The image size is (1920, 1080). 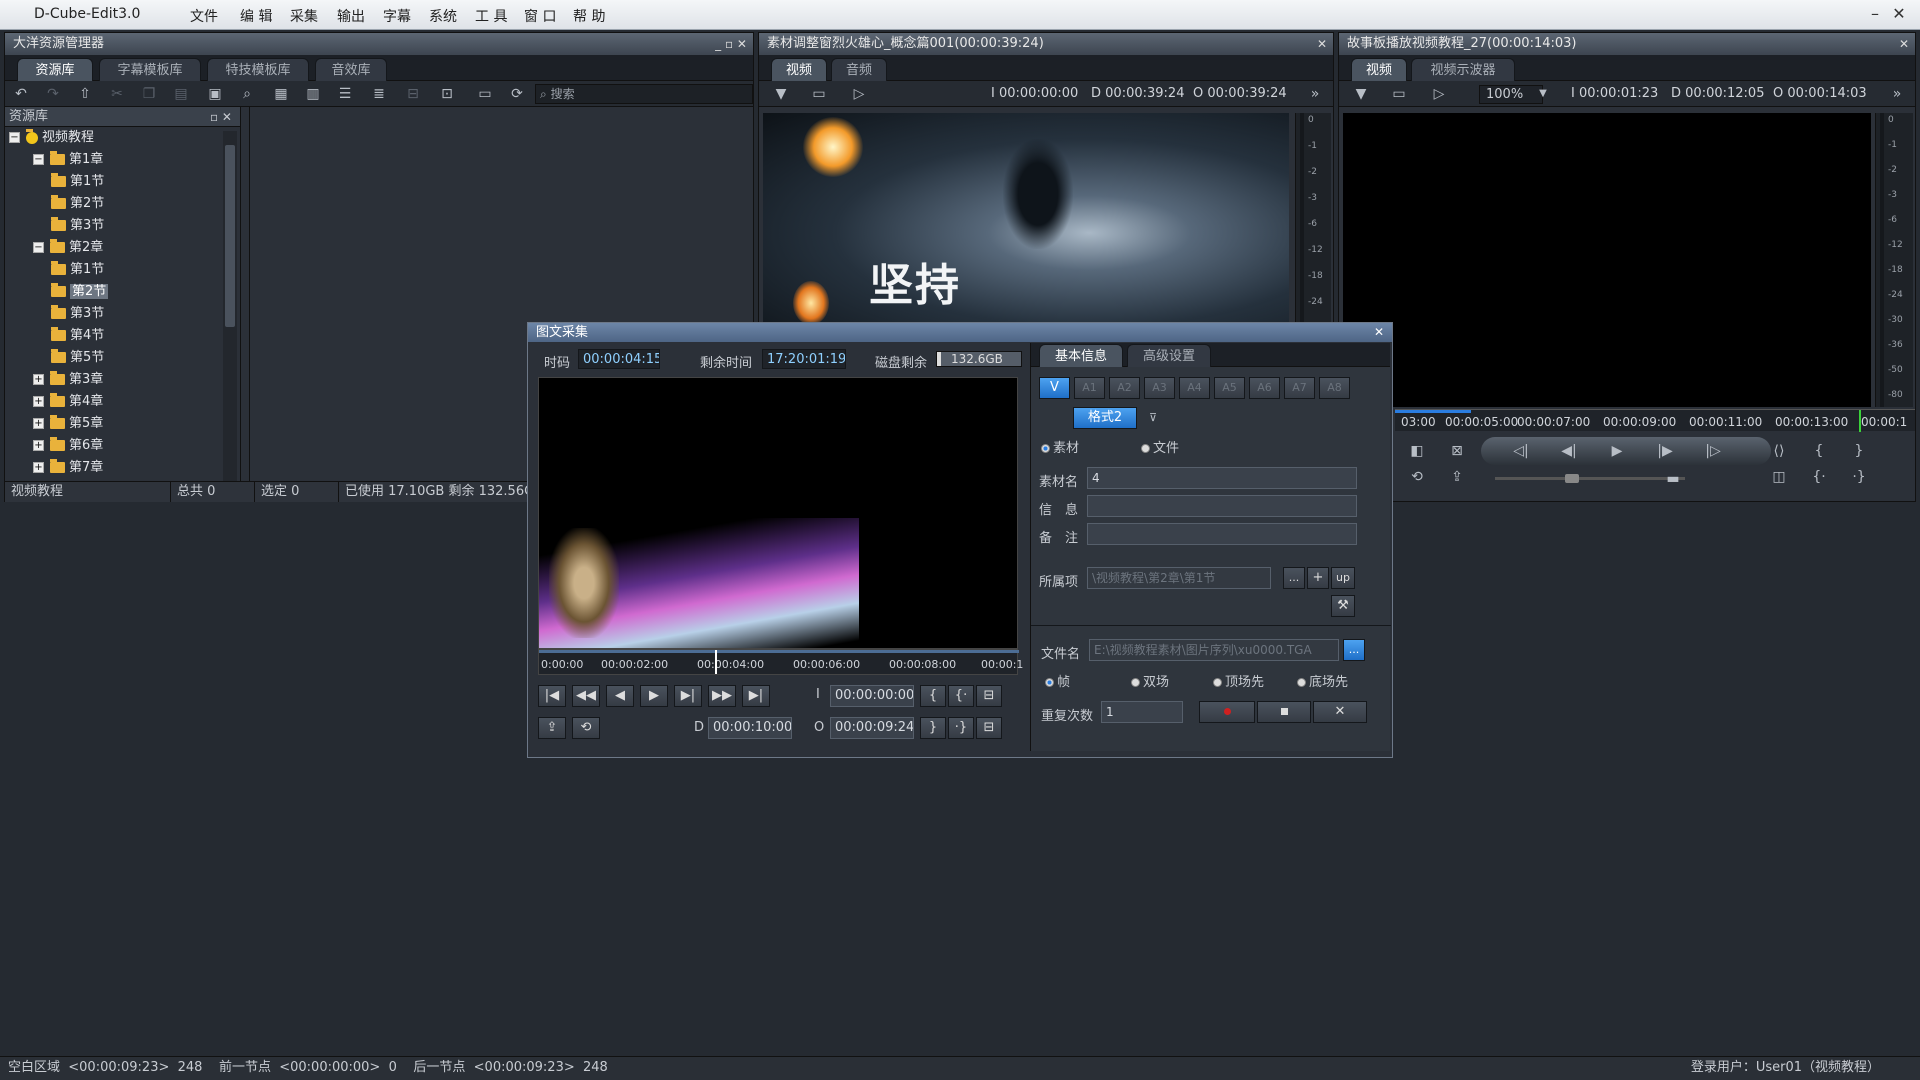 What do you see at coordinates (1334, 388) in the screenshot?
I see `track-toggle: A8` at bounding box center [1334, 388].